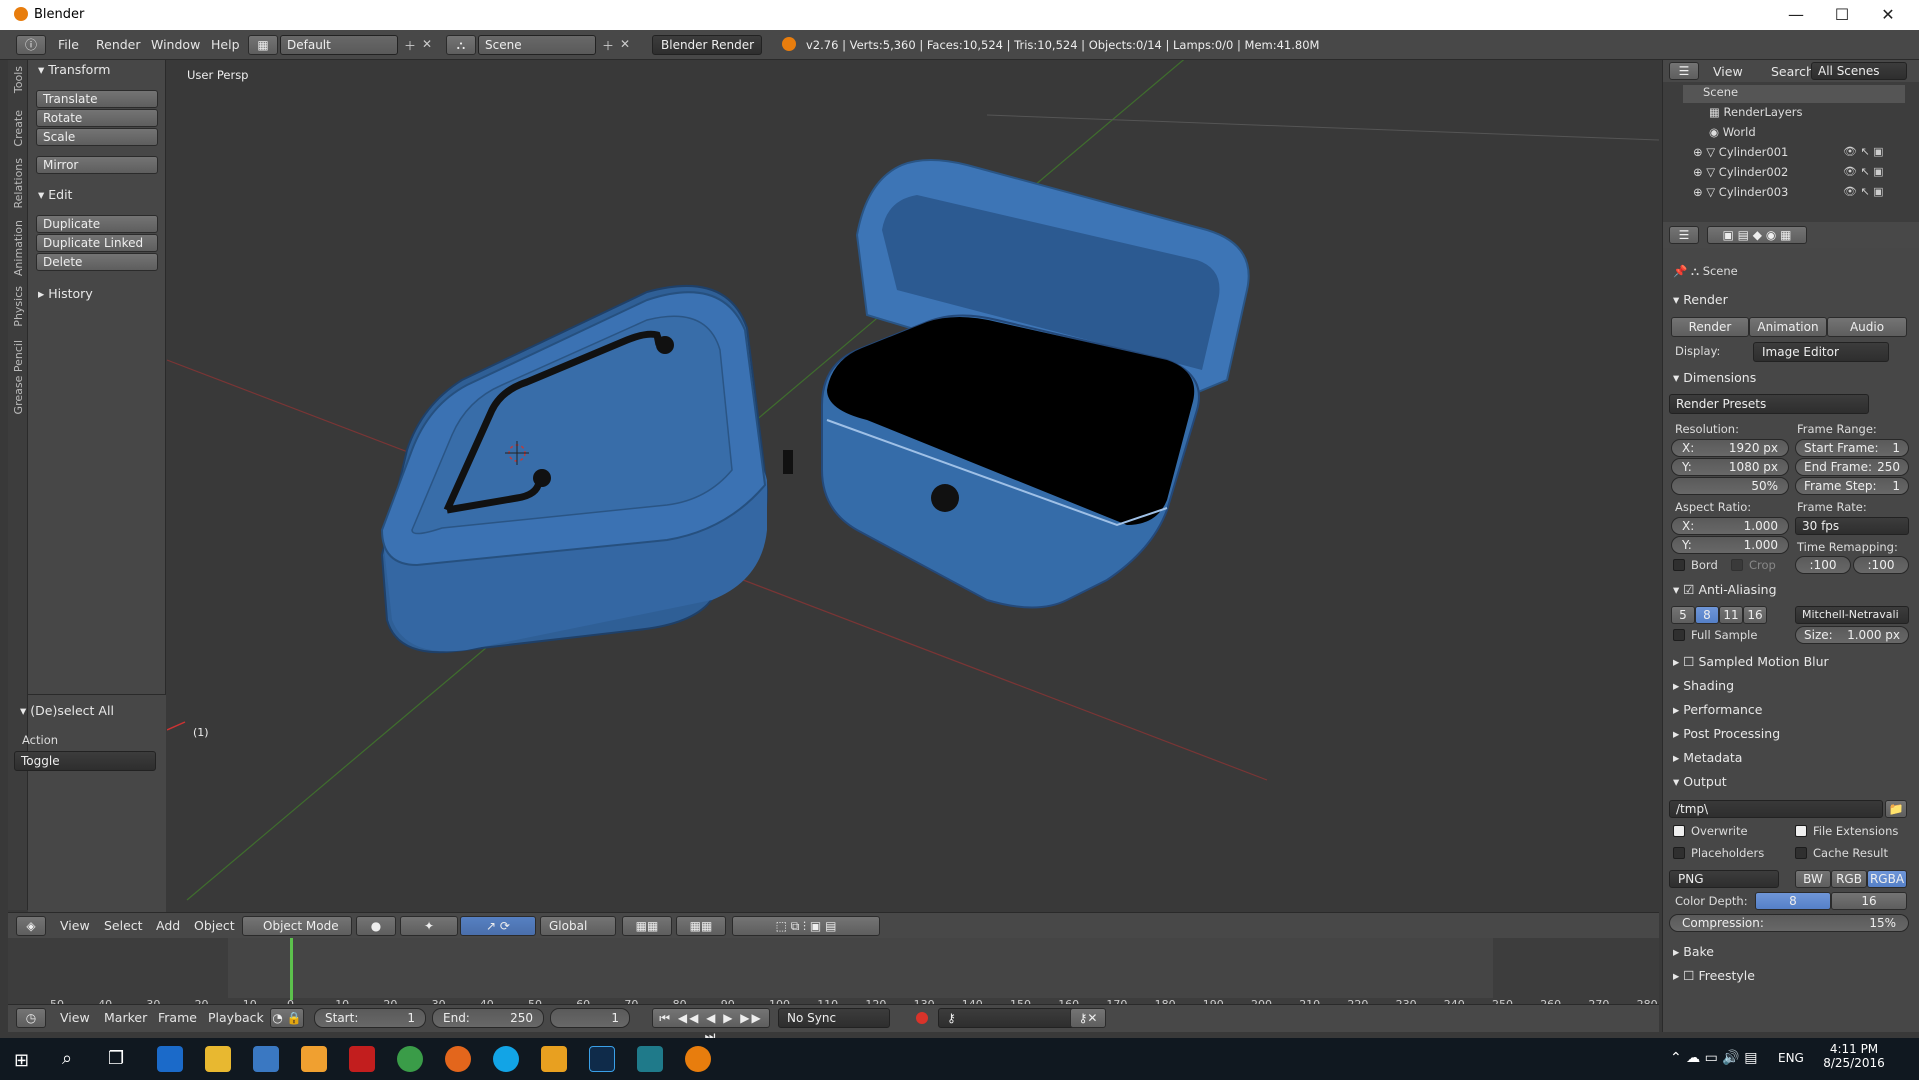 The height and width of the screenshot is (1080, 1919). What do you see at coordinates (1732, 132) in the screenshot?
I see `outliner-row-world: ◉ World` at bounding box center [1732, 132].